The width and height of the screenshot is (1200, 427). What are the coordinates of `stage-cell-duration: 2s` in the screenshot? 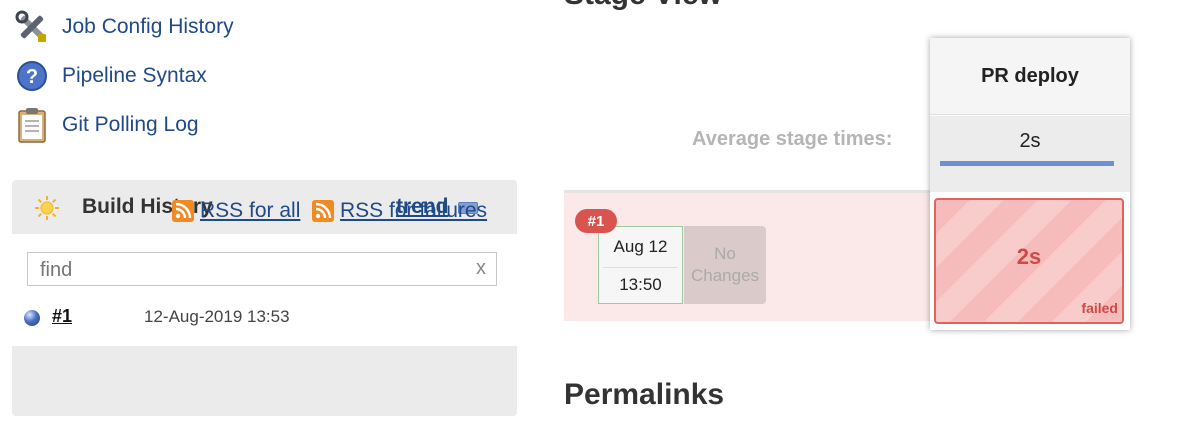 It's located at (1029, 256).